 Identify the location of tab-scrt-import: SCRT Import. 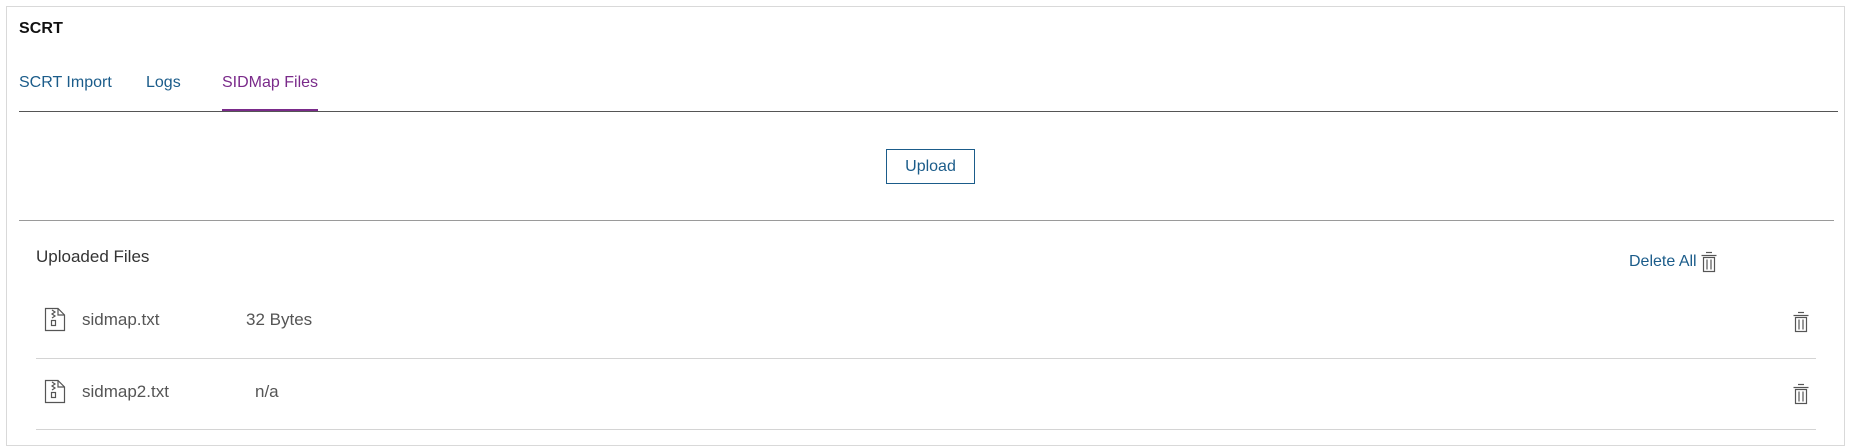
(65, 92).